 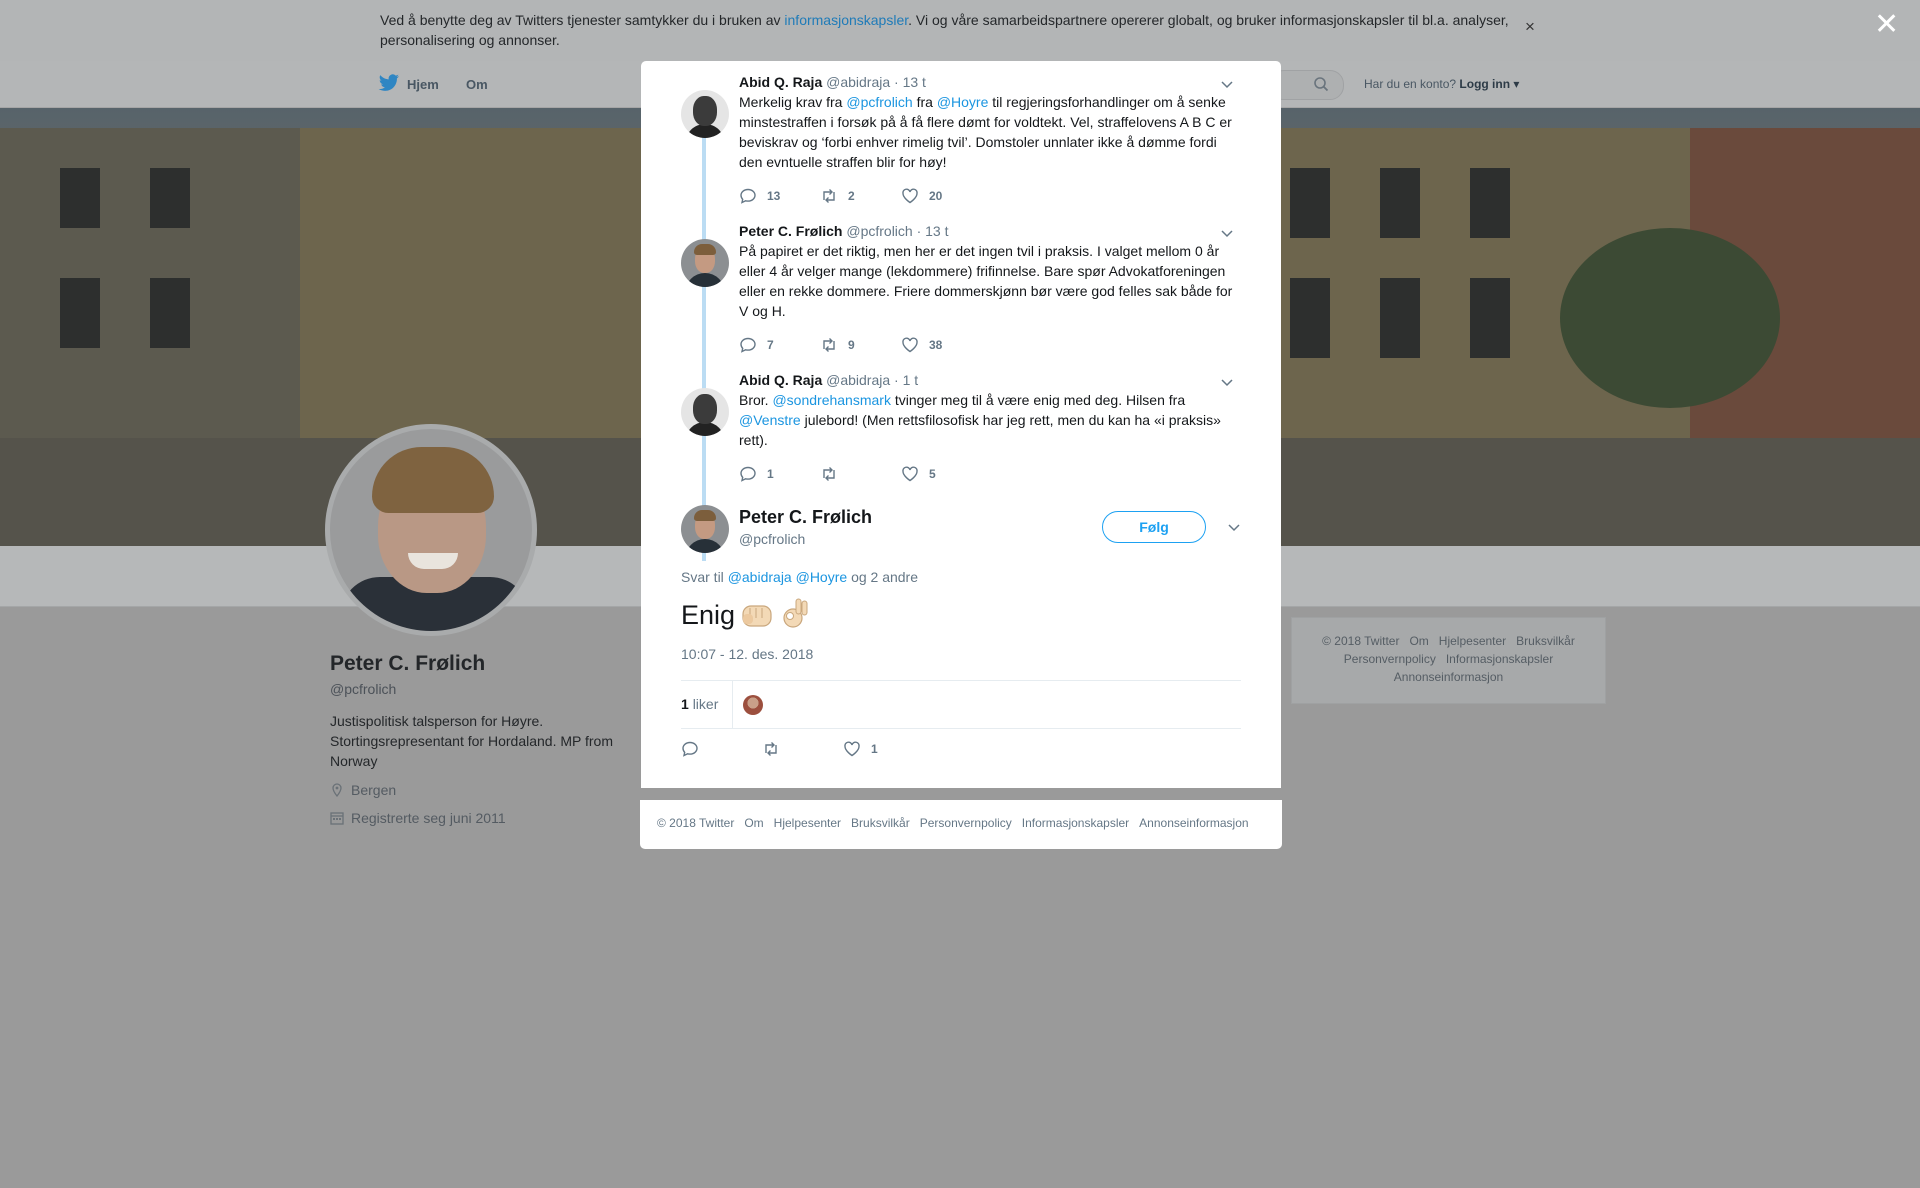 I want to click on profile-name: Peter C. Frølich, so click(x=407, y=664).